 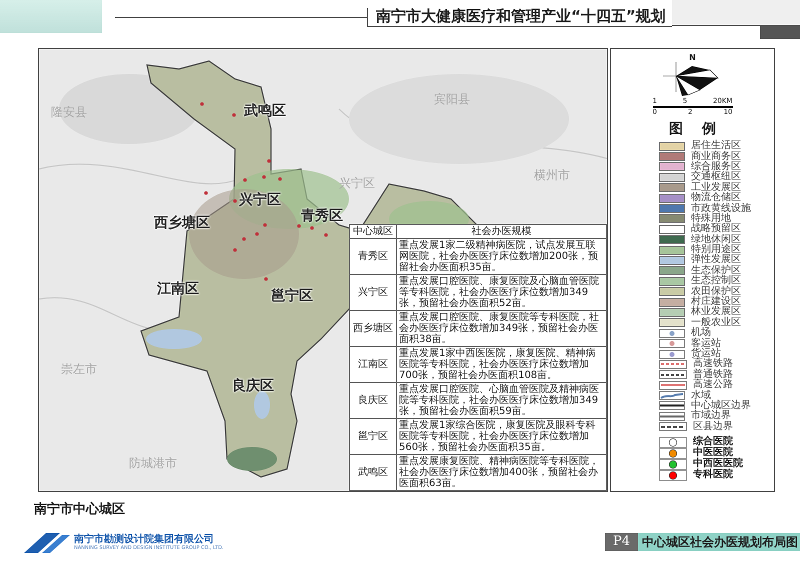 What do you see at coordinates (373, 364) in the screenshot?
I see `table-cell: 江南区` at bounding box center [373, 364].